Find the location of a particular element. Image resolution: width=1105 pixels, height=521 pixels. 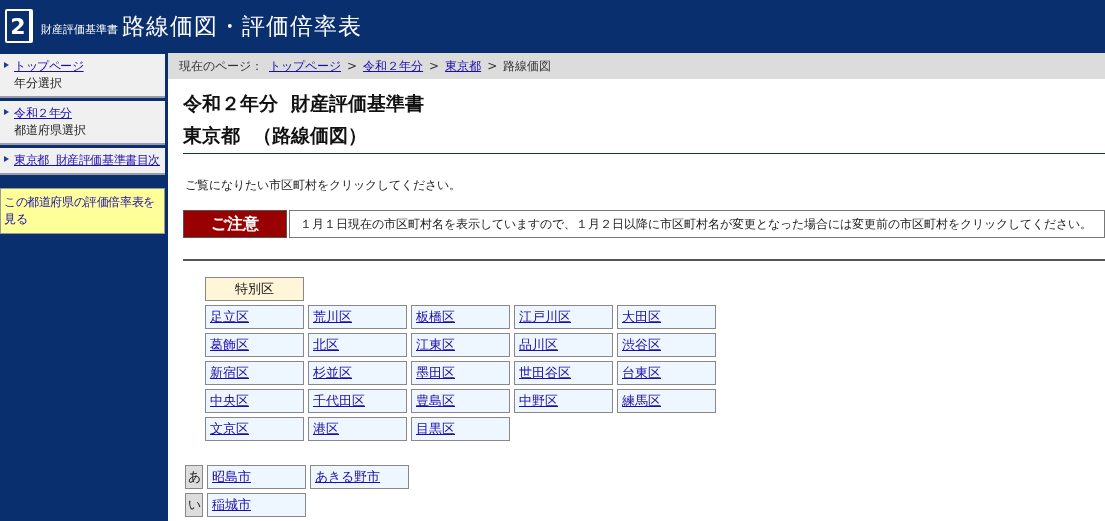

ward-link: 品川区 is located at coordinates (538, 345).